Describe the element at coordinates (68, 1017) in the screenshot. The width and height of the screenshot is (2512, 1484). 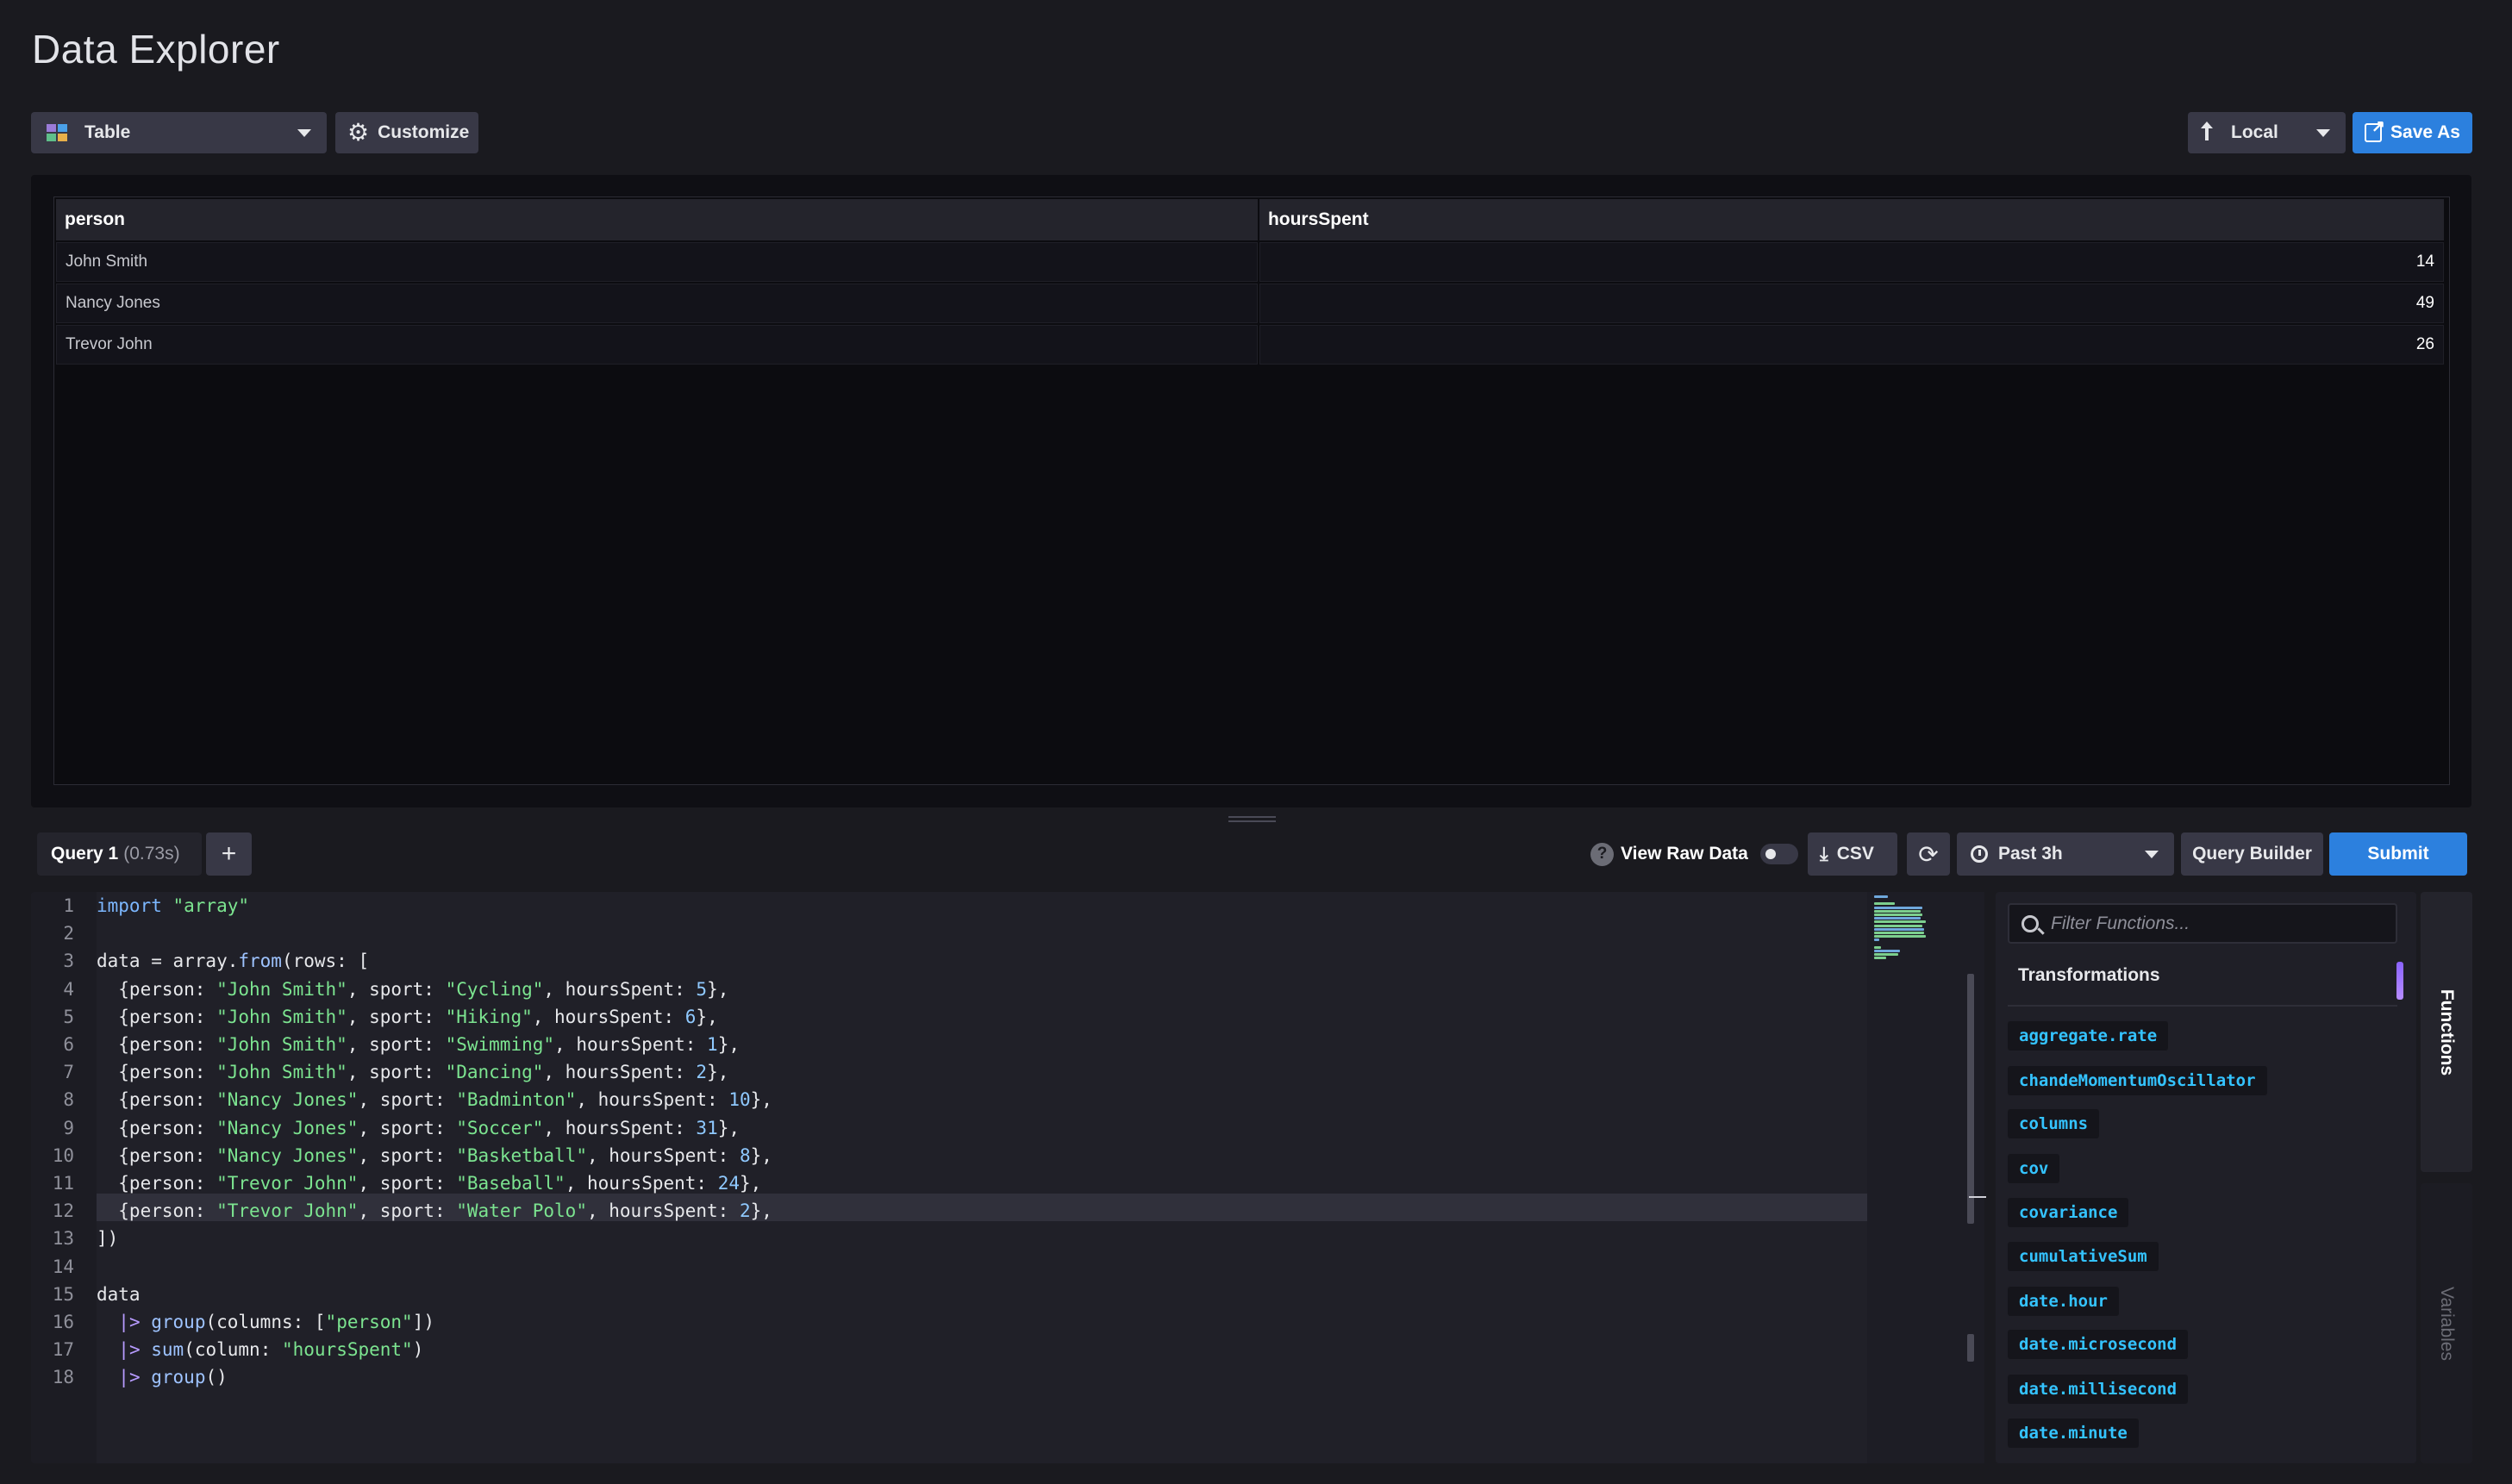
I see `line-number: 5` at that location.